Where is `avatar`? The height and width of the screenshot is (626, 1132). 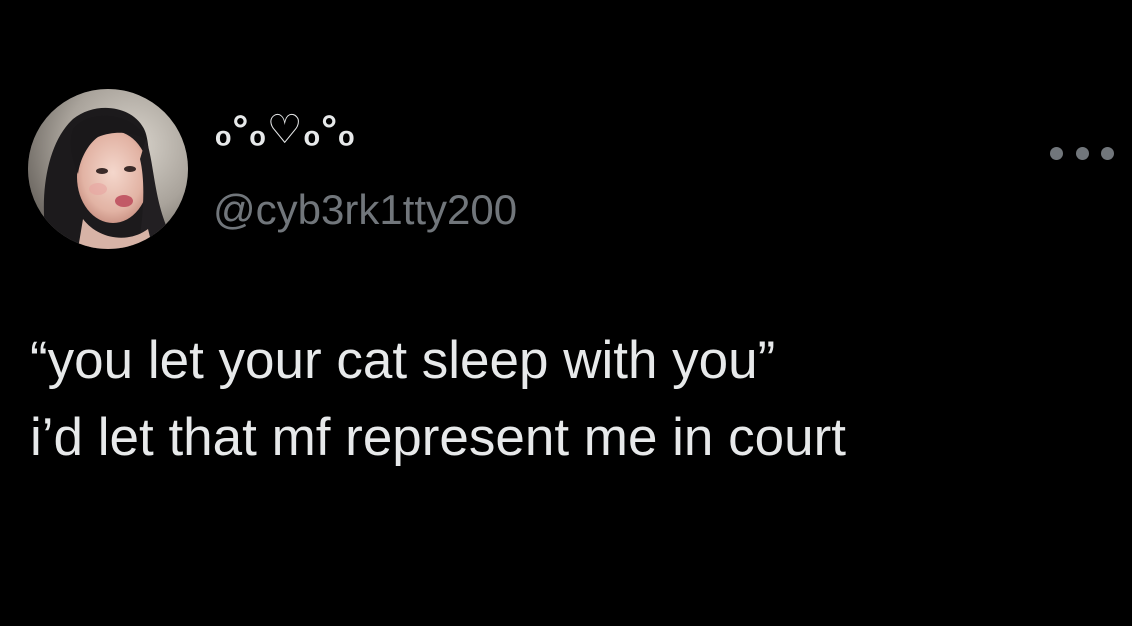 avatar is located at coordinates (108, 169).